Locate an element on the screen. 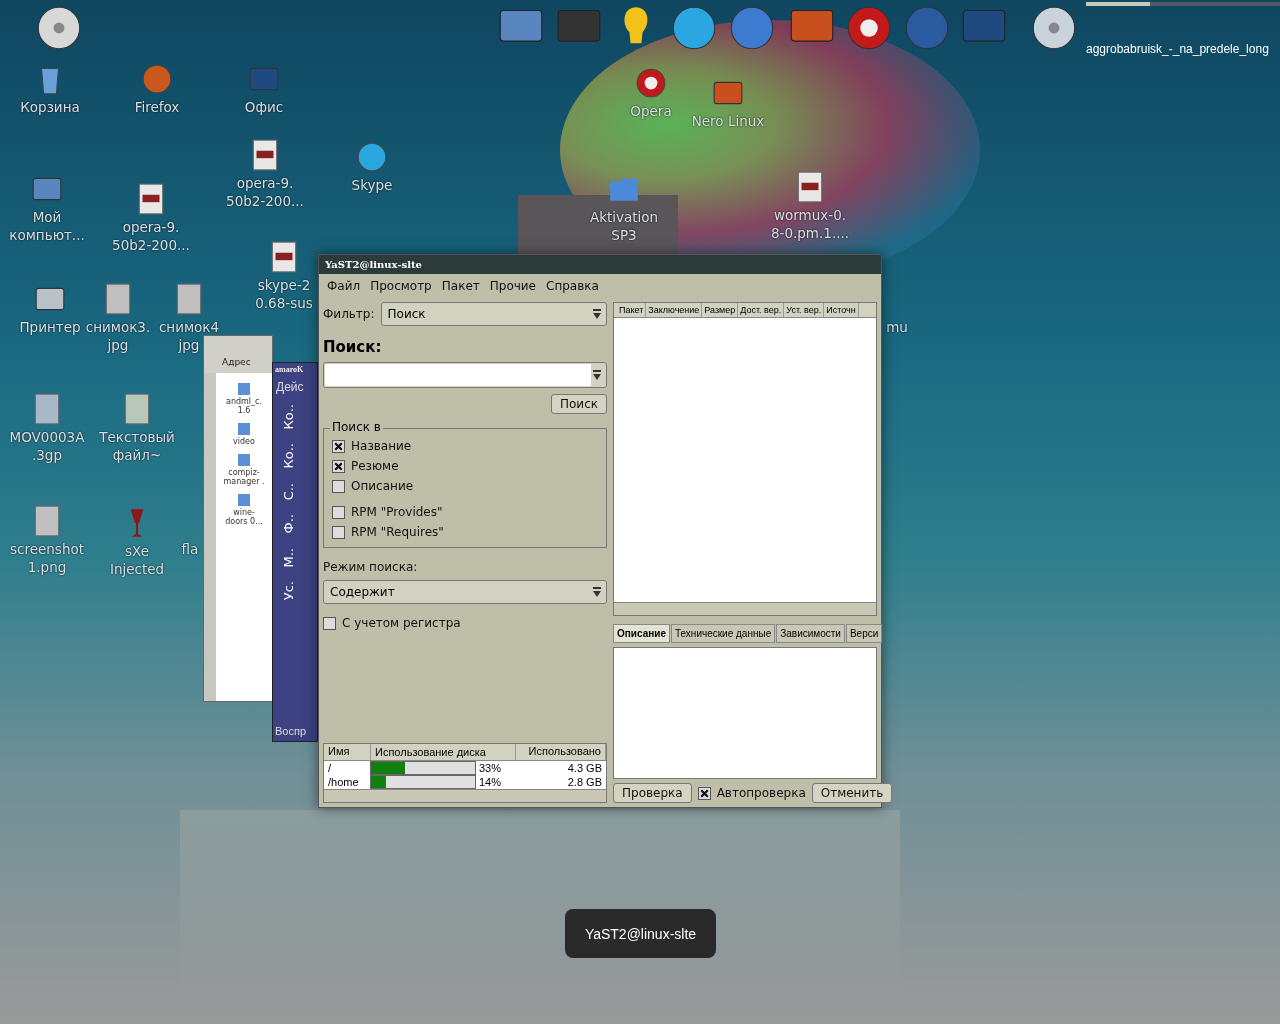 The width and height of the screenshot is (1280, 1024). mode-dropdown: Содержит is located at coordinates (465, 592).